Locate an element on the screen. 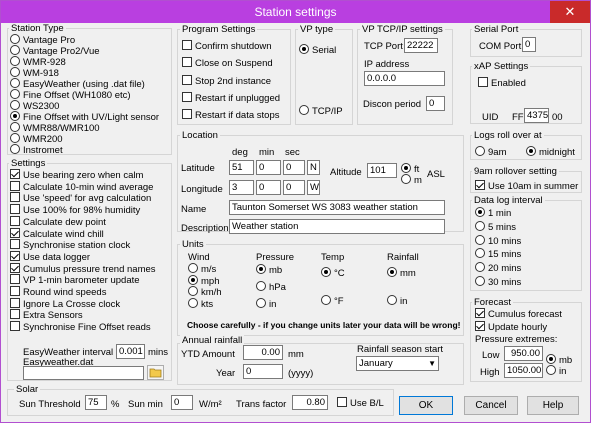  temp-unit-option: °C is located at coordinates (333, 273).